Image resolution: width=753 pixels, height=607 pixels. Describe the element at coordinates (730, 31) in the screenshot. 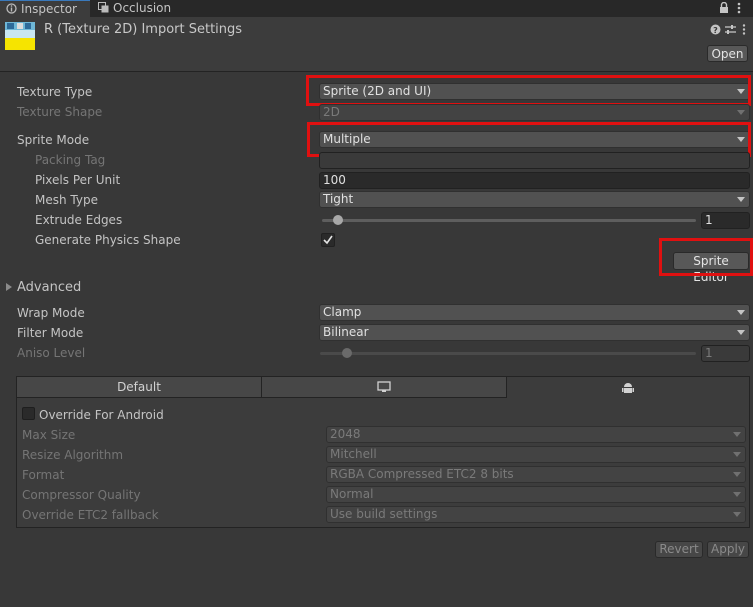

I see `preset-icon` at that location.